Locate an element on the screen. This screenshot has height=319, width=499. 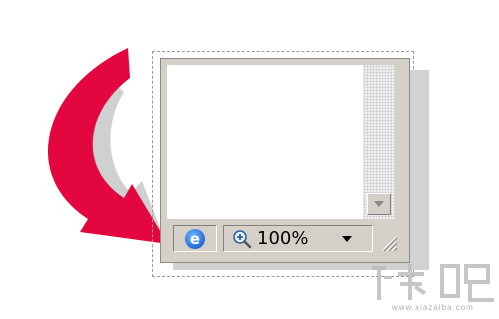
svg-text: e is located at coordinates (195, 239).